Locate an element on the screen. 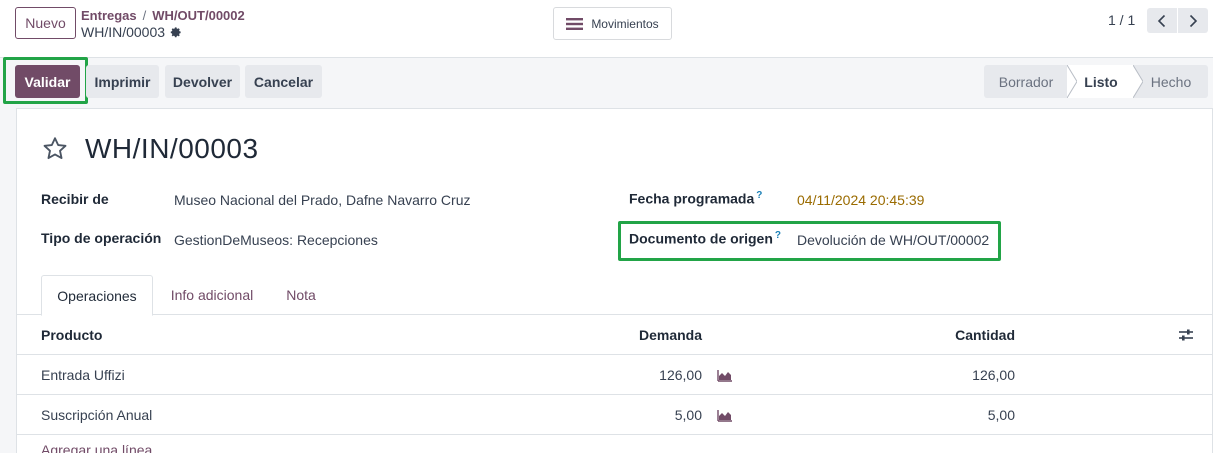 The image size is (1213, 453). status-stage-ready-label: Listo is located at coordinates (1101, 81).